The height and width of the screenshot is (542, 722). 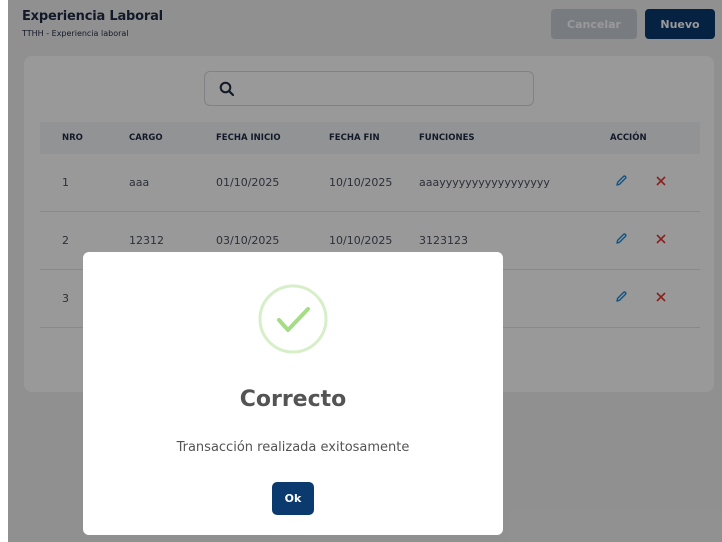 I want to click on dialog-title: Correcto, so click(x=293, y=399).